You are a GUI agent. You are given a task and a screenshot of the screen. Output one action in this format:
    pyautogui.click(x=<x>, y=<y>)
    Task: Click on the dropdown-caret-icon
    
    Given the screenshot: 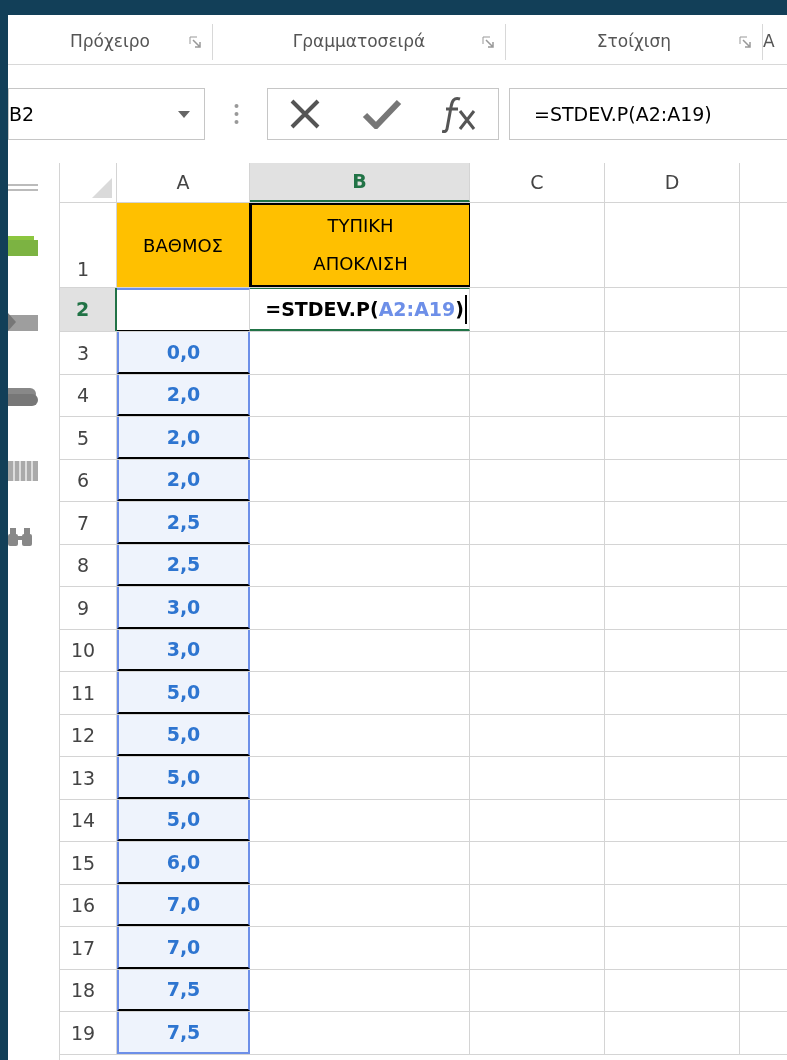 What is the action you would take?
    pyautogui.click(x=184, y=114)
    